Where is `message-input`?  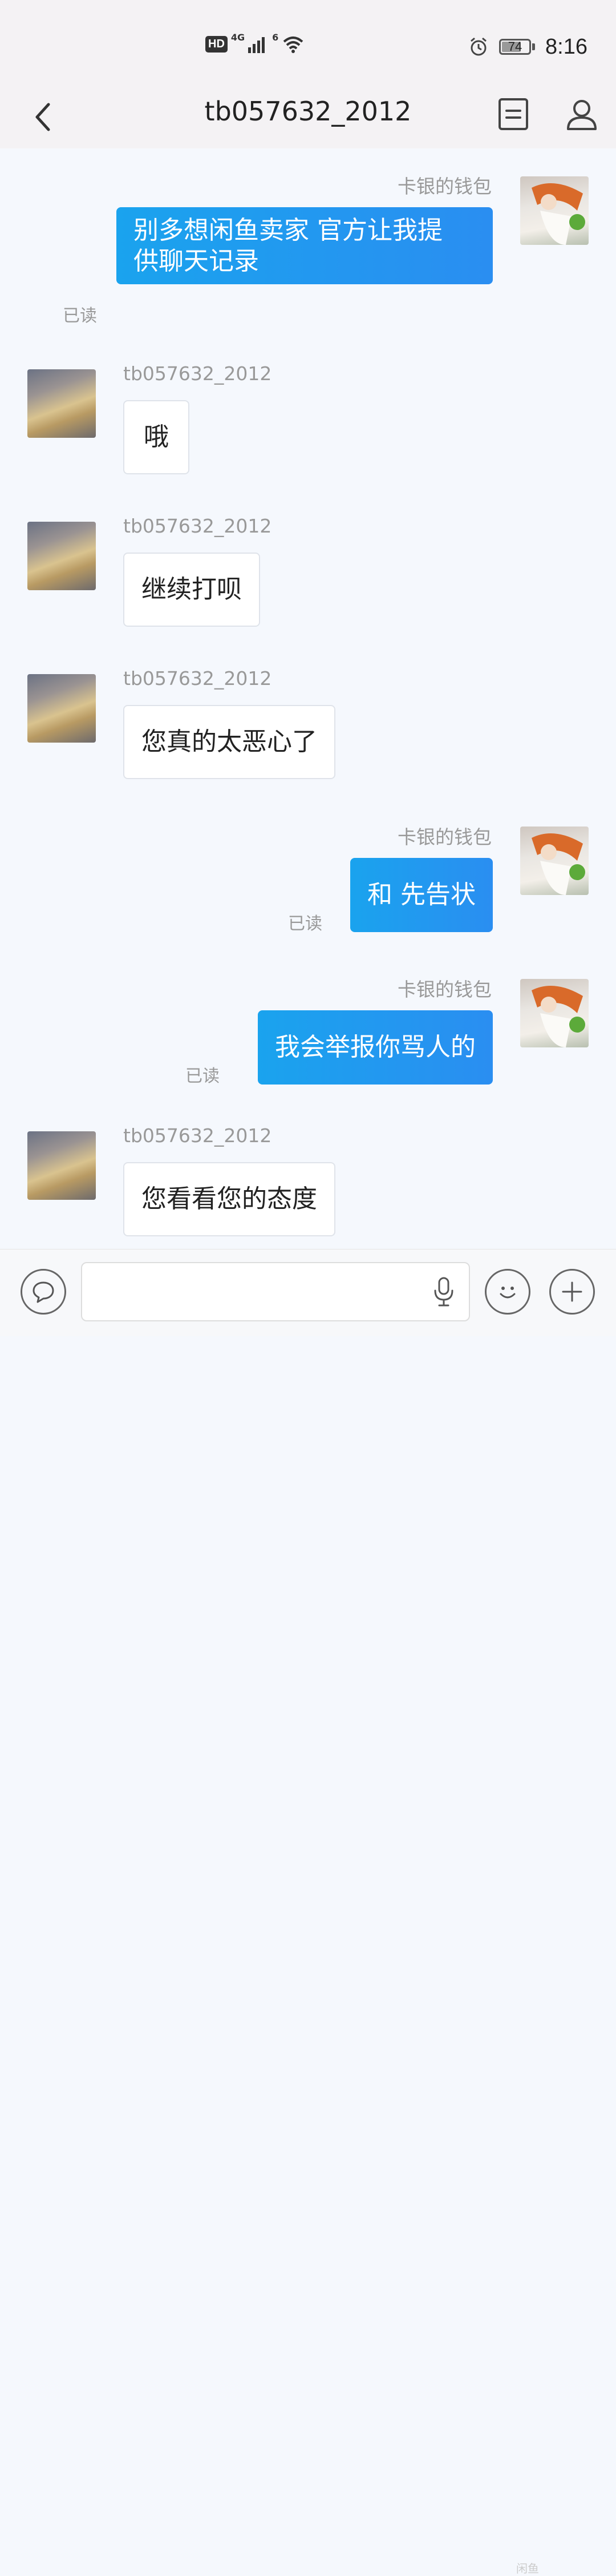
message-input is located at coordinates (275, 1292).